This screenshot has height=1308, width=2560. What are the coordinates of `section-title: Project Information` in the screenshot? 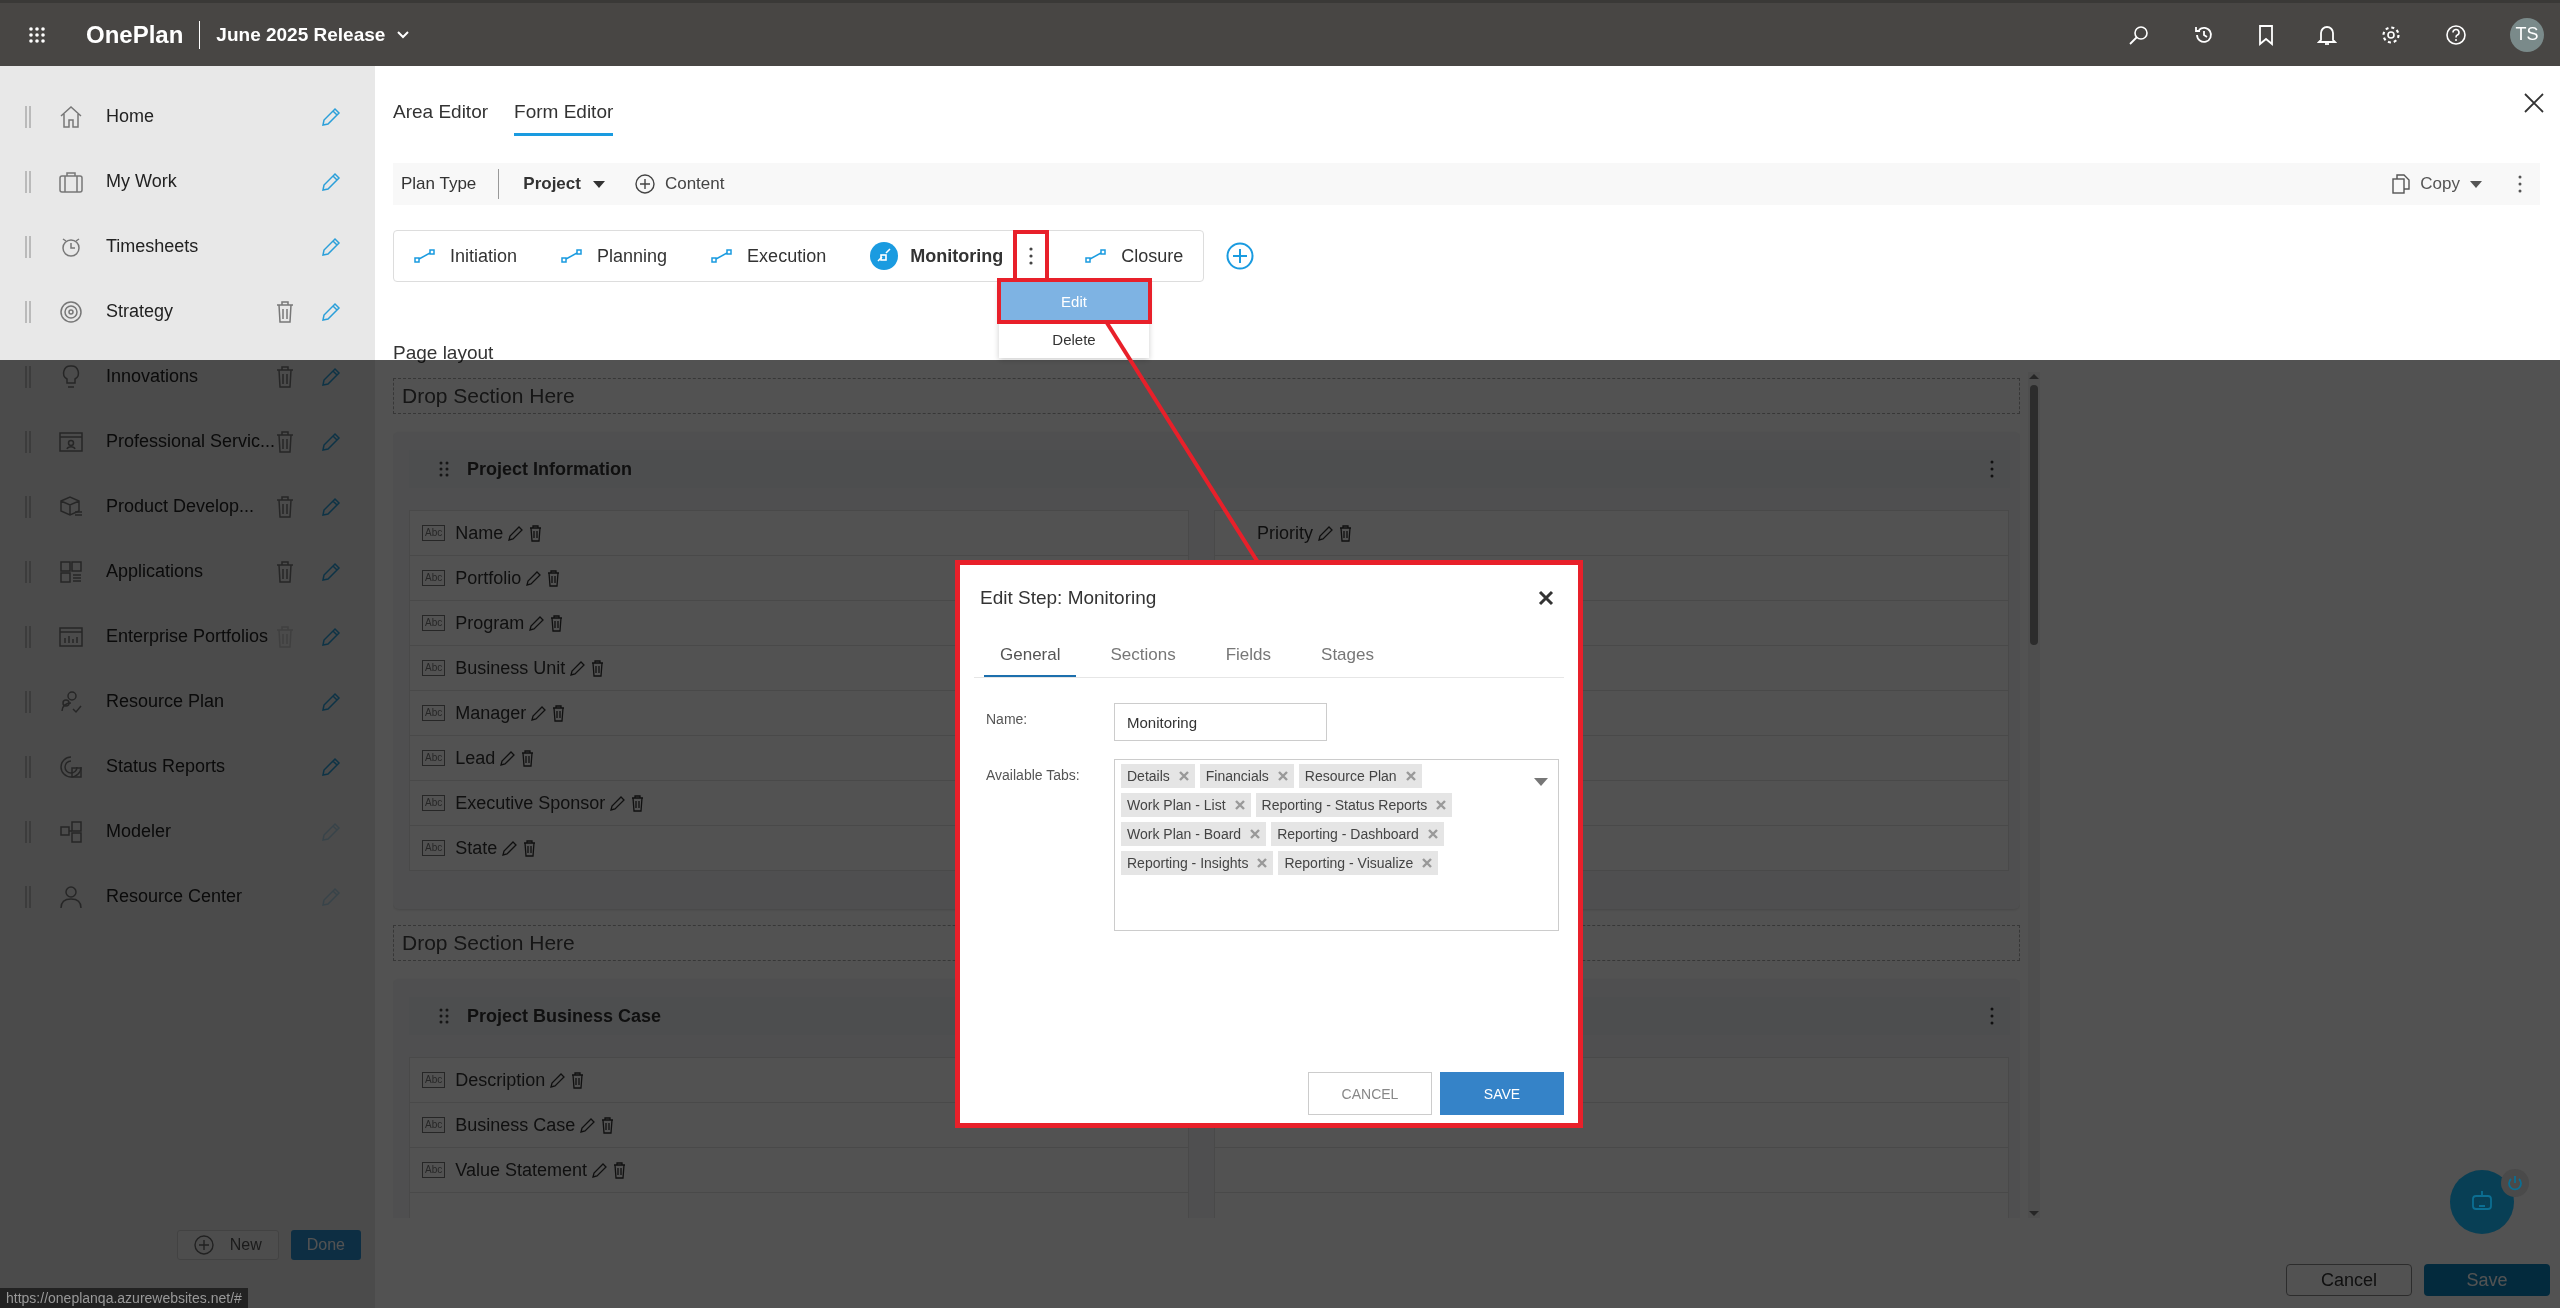 It's located at (549, 469).